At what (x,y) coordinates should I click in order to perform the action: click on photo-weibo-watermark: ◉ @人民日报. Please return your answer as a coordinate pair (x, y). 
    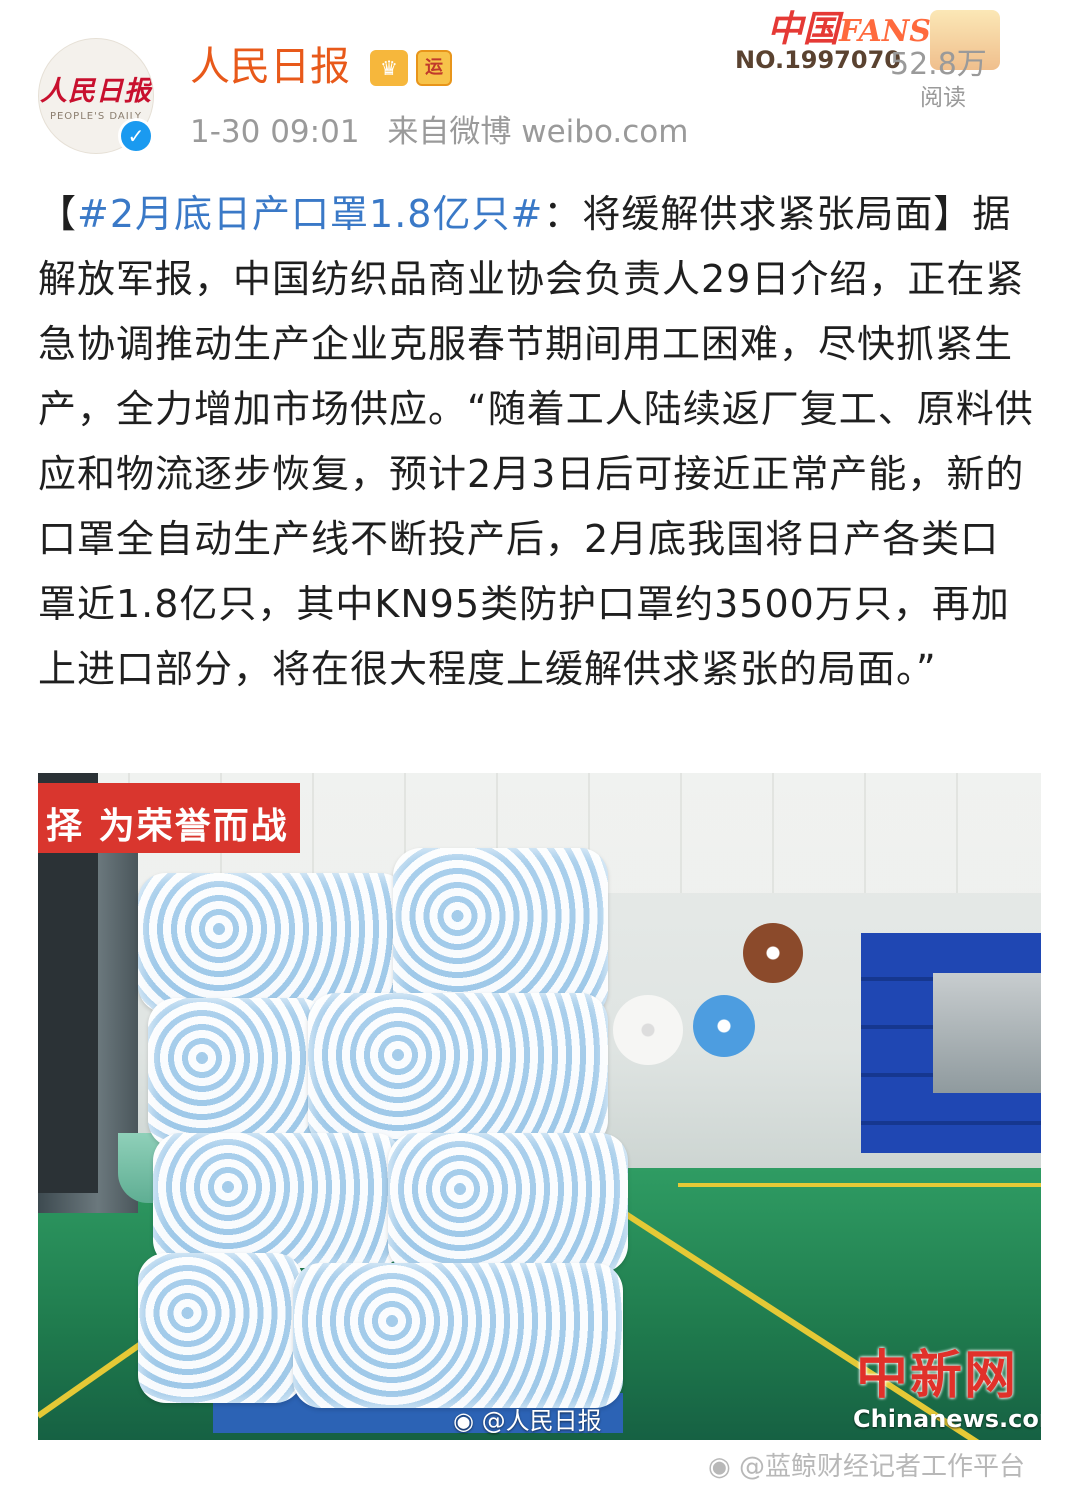
    Looking at the image, I should click on (527, 1418).